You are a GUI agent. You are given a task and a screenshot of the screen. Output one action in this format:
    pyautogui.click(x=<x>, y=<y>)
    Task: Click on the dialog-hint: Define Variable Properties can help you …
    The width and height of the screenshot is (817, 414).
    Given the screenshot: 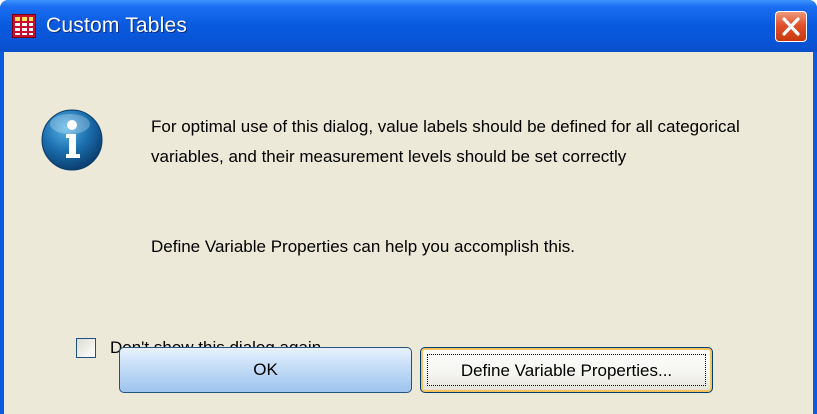 What is the action you would take?
    pyautogui.click(x=363, y=246)
    